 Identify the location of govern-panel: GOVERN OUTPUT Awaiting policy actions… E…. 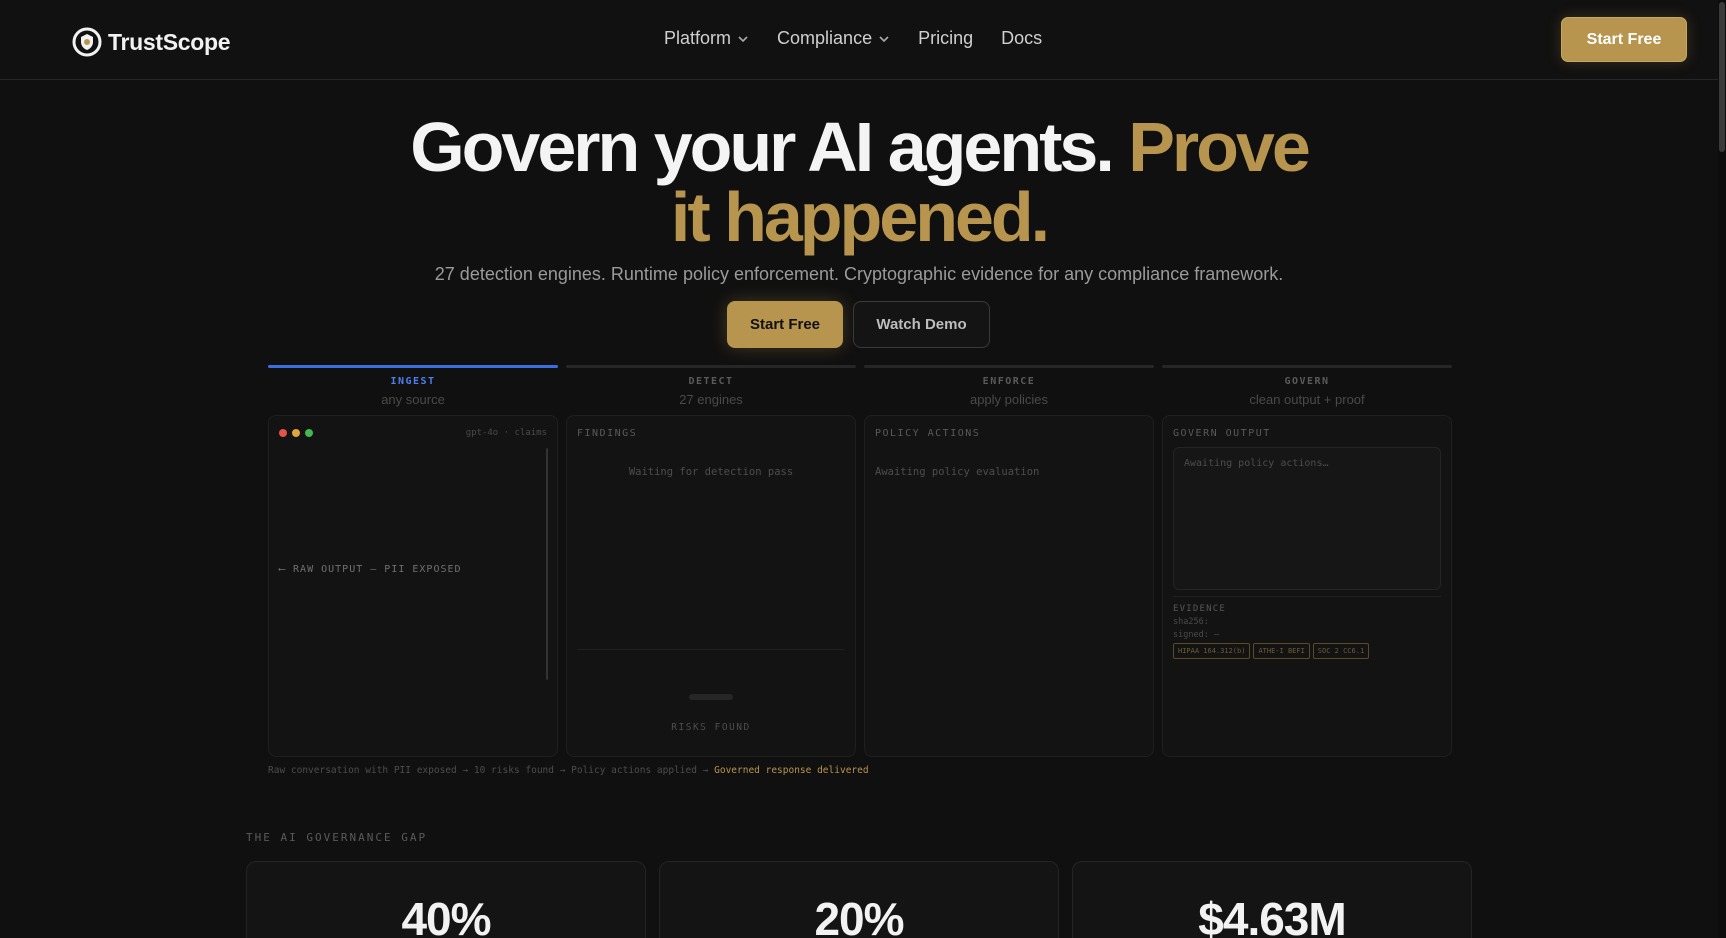
(1307, 586).